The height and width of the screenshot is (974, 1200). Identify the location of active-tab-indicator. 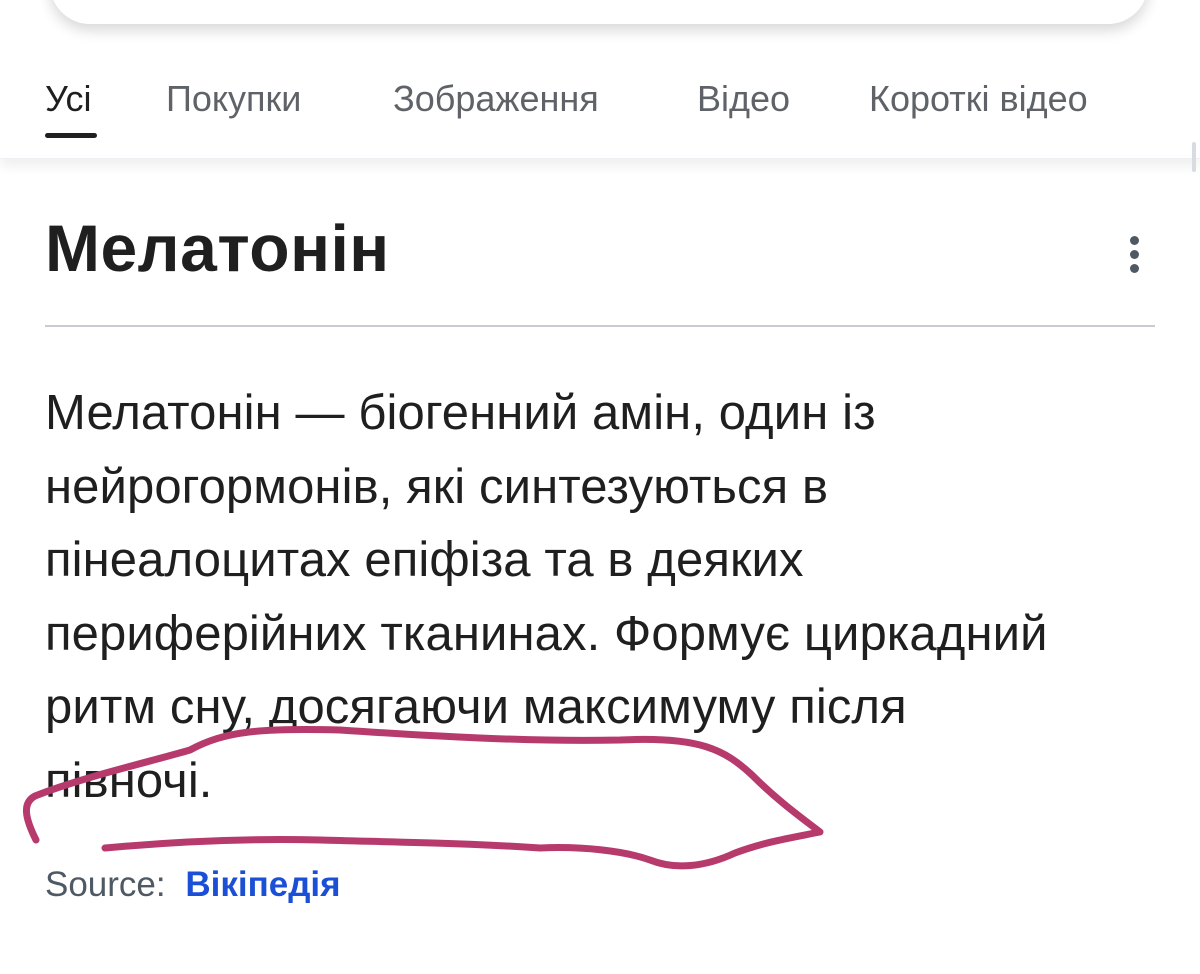
(71, 135).